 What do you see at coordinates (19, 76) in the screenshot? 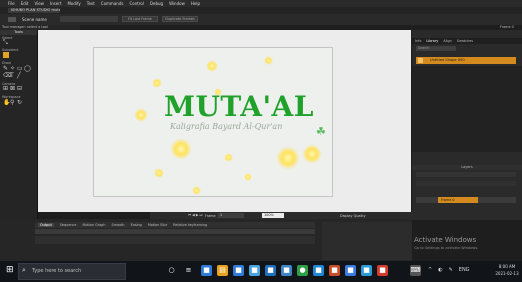
I see `line-icon: ╱` at bounding box center [19, 76].